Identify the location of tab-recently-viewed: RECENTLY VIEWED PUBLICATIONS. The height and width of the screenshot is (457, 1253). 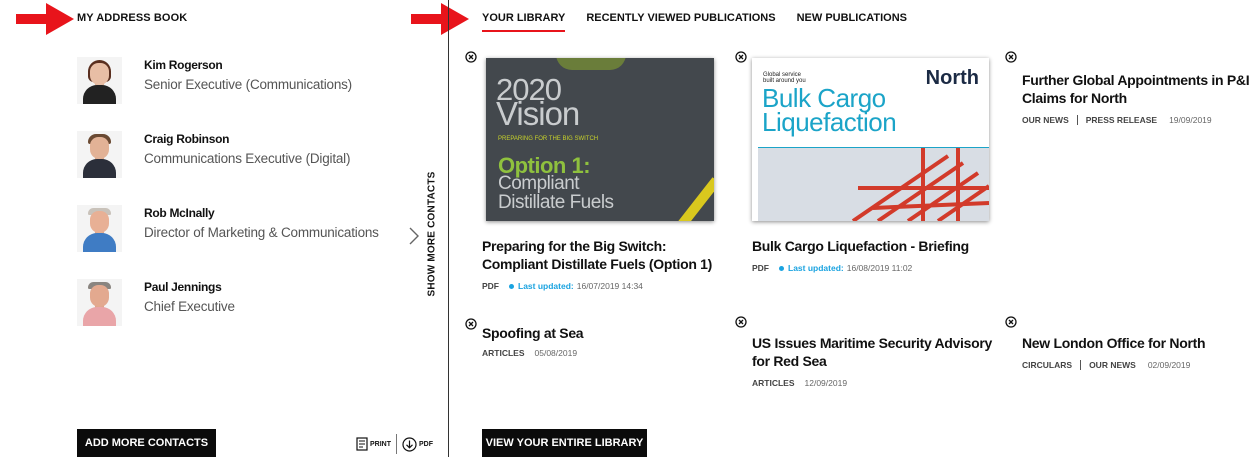
(680, 22).